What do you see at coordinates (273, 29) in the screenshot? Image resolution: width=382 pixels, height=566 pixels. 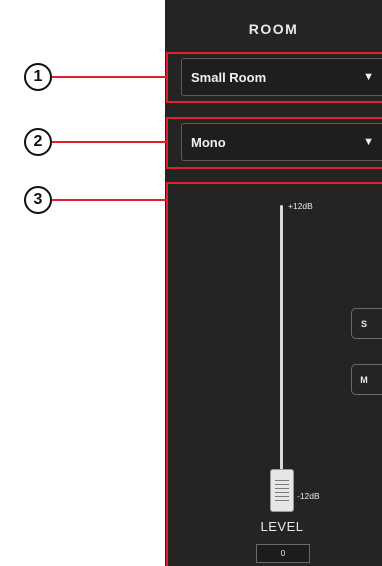 I see `panel-title: ROOM` at bounding box center [273, 29].